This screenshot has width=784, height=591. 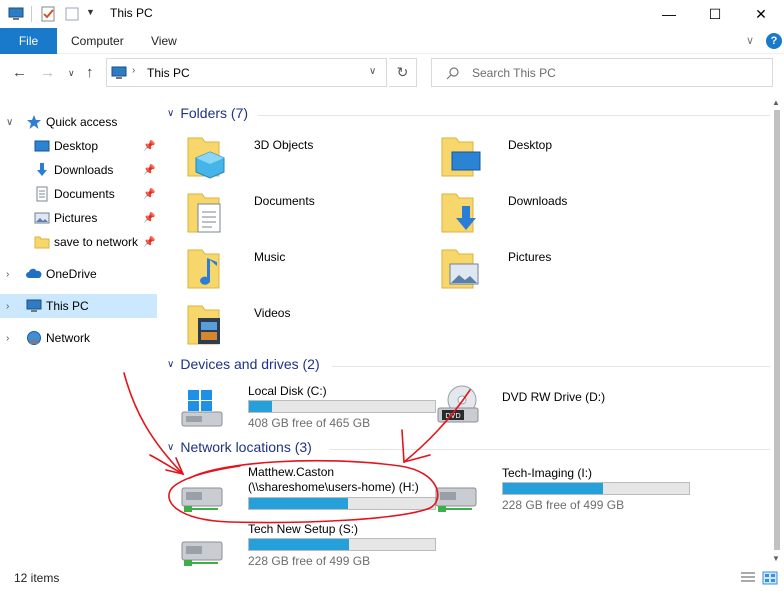 What do you see at coordinates (452, 73) in the screenshot?
I see `search-icon` at bounding box center [452, 73].